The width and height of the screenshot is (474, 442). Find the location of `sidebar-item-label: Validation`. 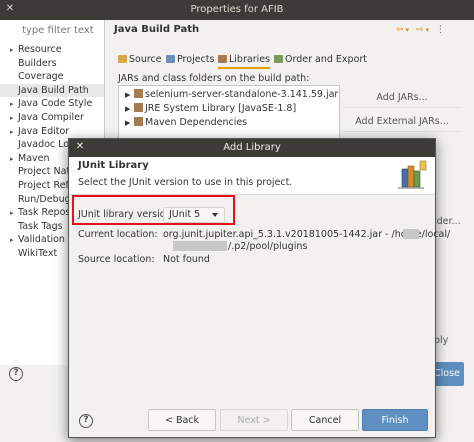

sidebar-item-label: Validation is located at coordinates (41, 240).